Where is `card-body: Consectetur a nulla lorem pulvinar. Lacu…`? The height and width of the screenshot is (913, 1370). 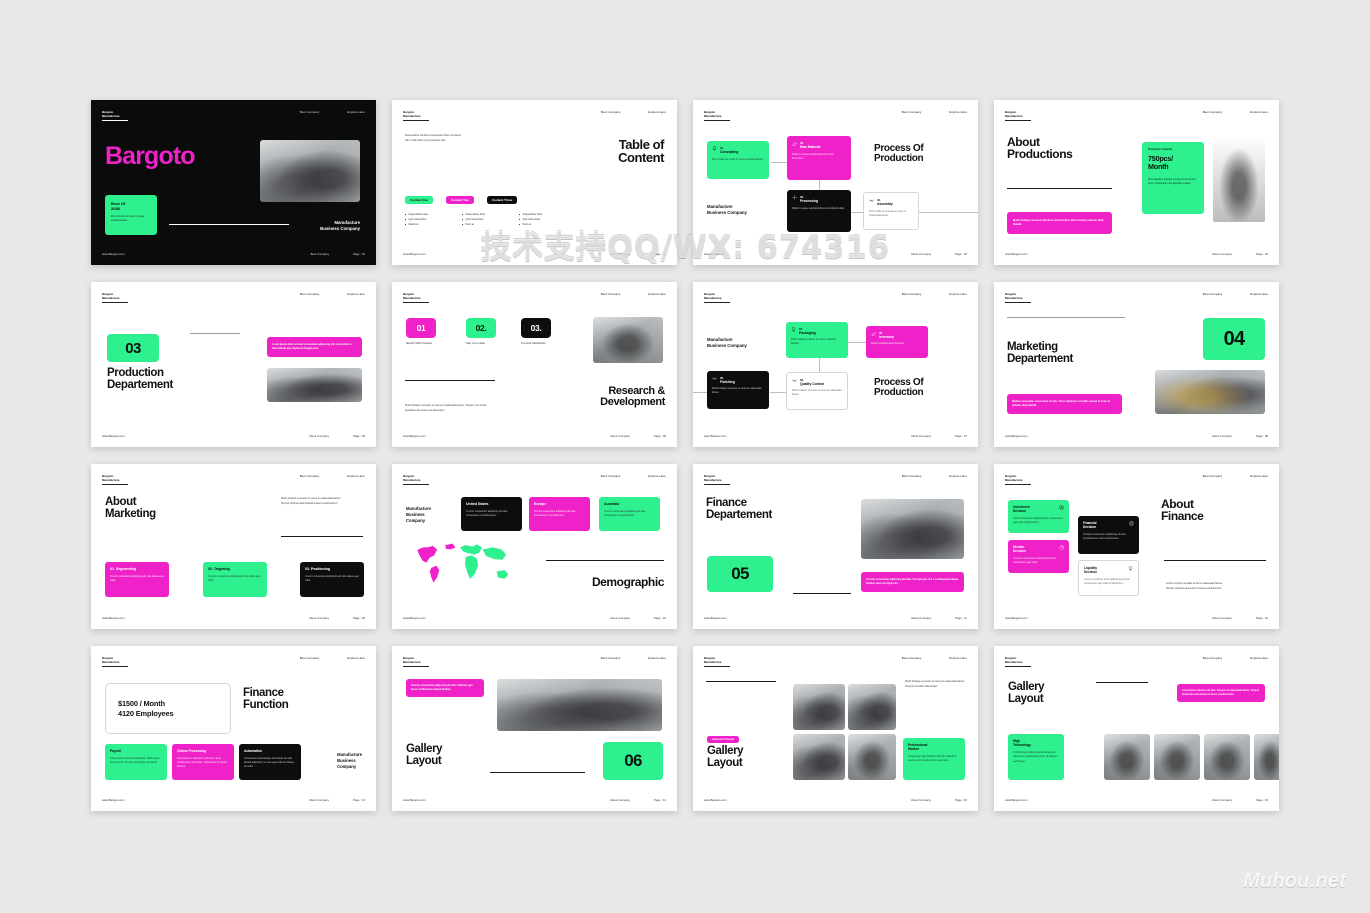 card-body: Consectetur a nulla lorem pulvinar. Lacu… is located at coordinates (202, 763).